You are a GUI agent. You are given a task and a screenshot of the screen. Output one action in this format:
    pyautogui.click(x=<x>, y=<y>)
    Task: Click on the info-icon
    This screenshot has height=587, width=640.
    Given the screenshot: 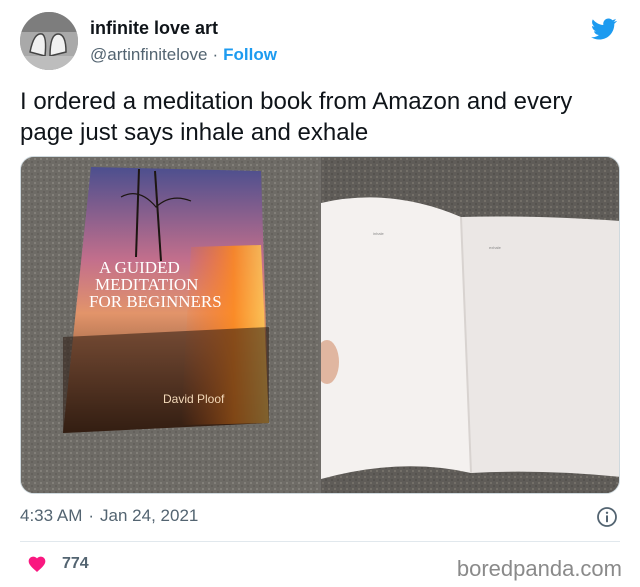 What is the action you would take?
    pyautogui.click(x=607, y=517)
    